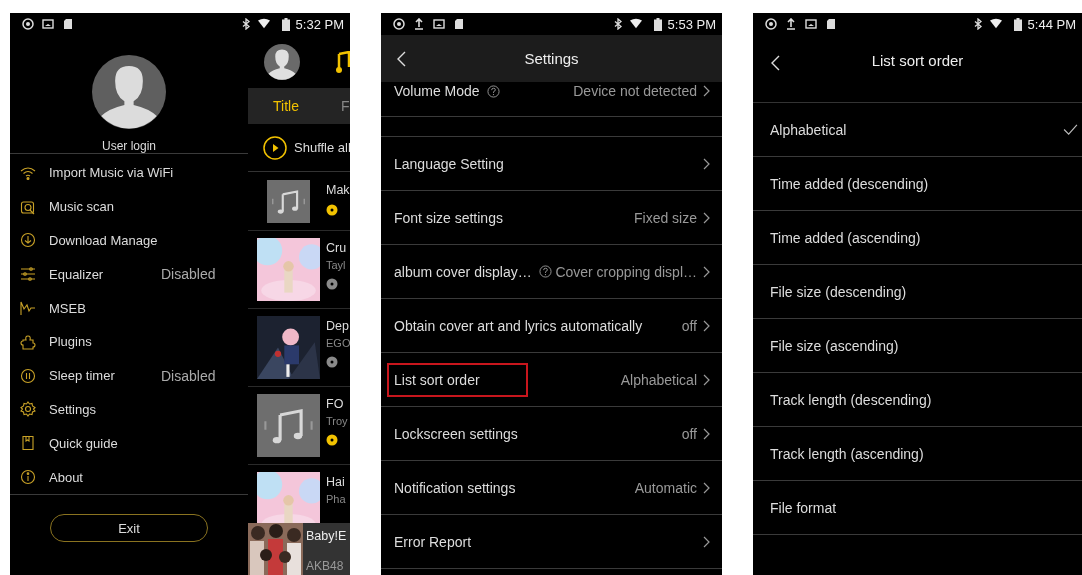 The image size is (1082, 575). What do you see at coordinates (336, 482) in the screenshot?
I see `song-title: Hai` at bounding box center [336, 482].